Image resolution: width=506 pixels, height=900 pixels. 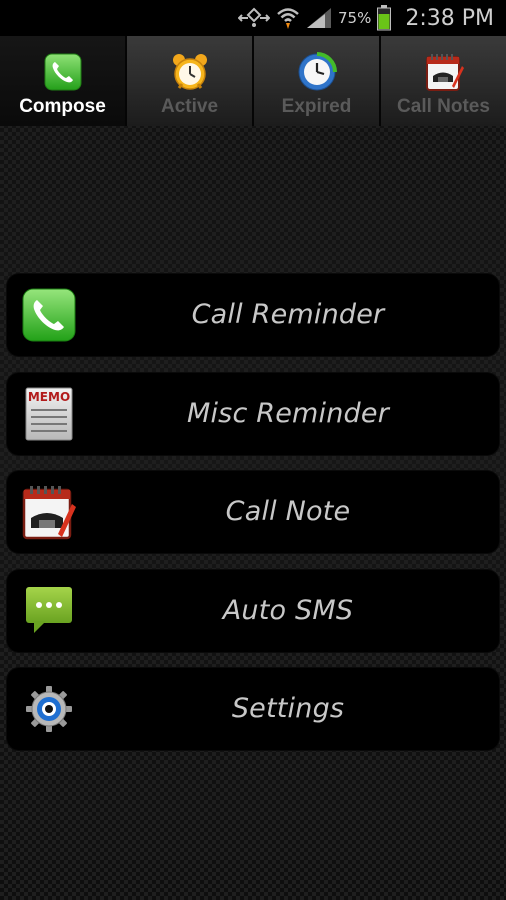 I want to click on tab-active-label: Active, so click(x=189, y=106).